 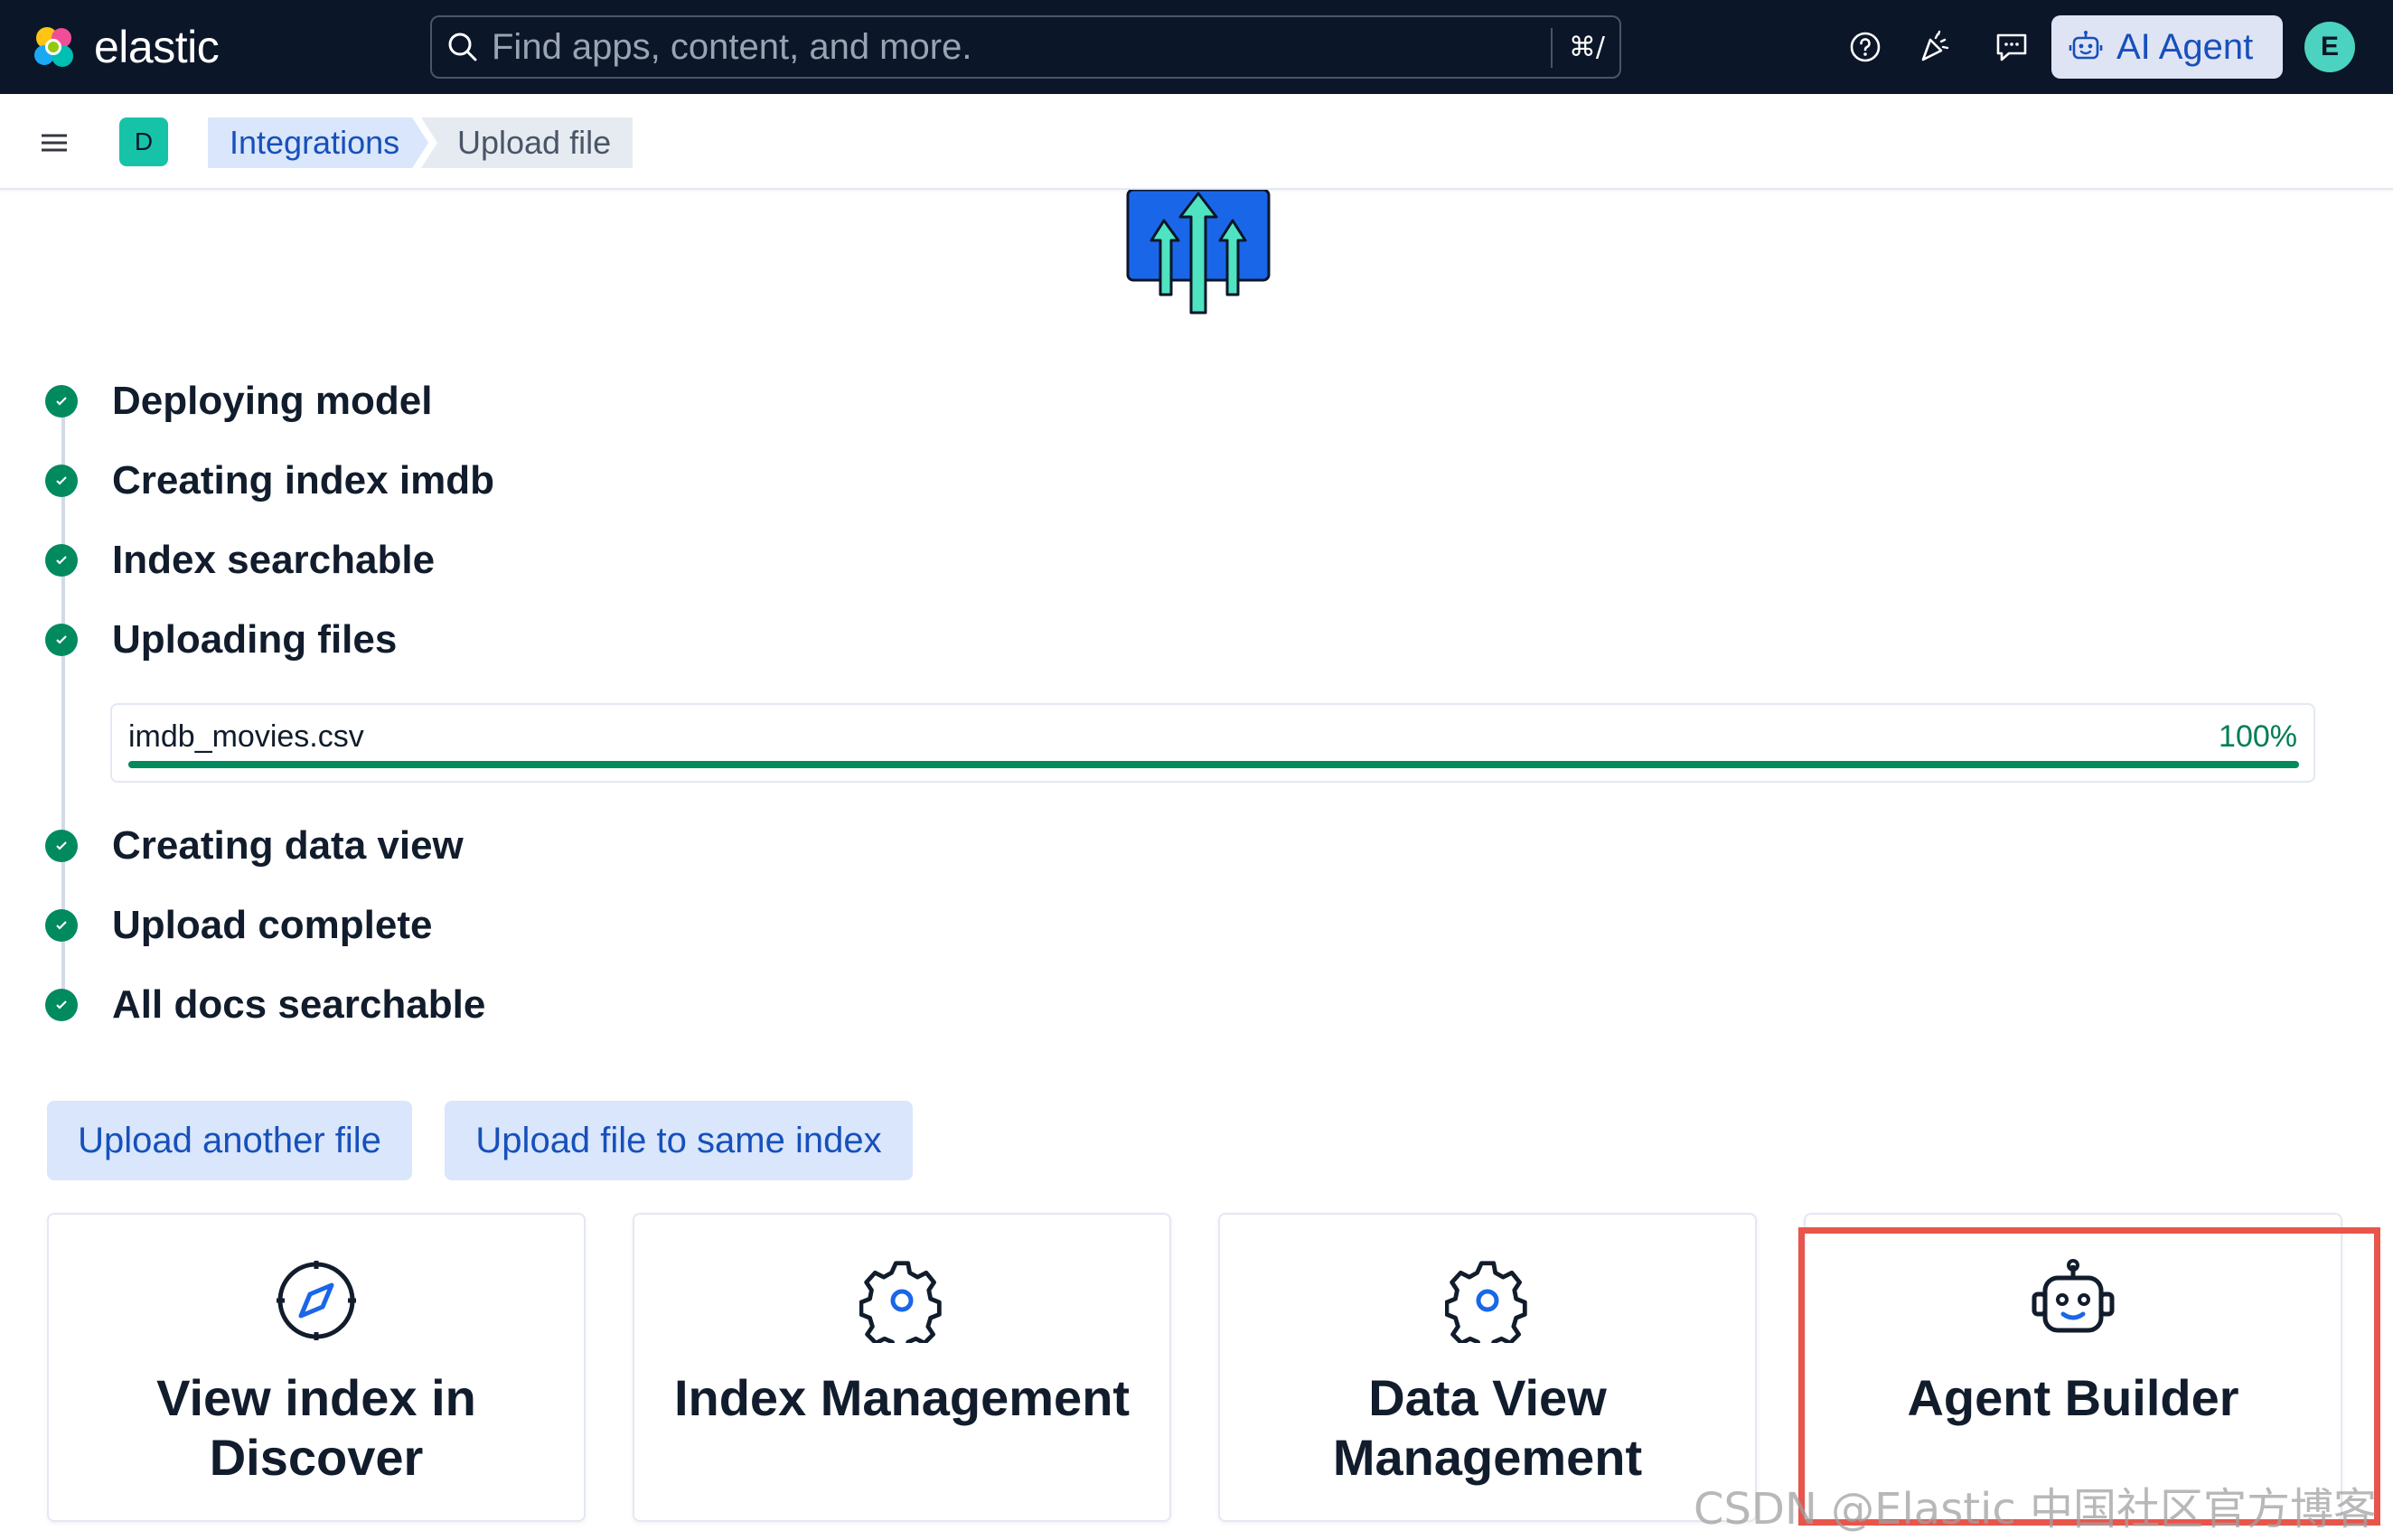 I want to click on breadcrumb-bar: D Integrations Upload file, so click(x=1196, y=142).